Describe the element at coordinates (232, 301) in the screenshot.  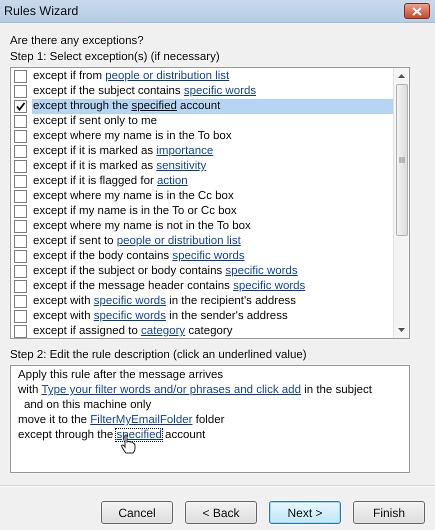
I see `exception-text: in the recipient's address` at that location.